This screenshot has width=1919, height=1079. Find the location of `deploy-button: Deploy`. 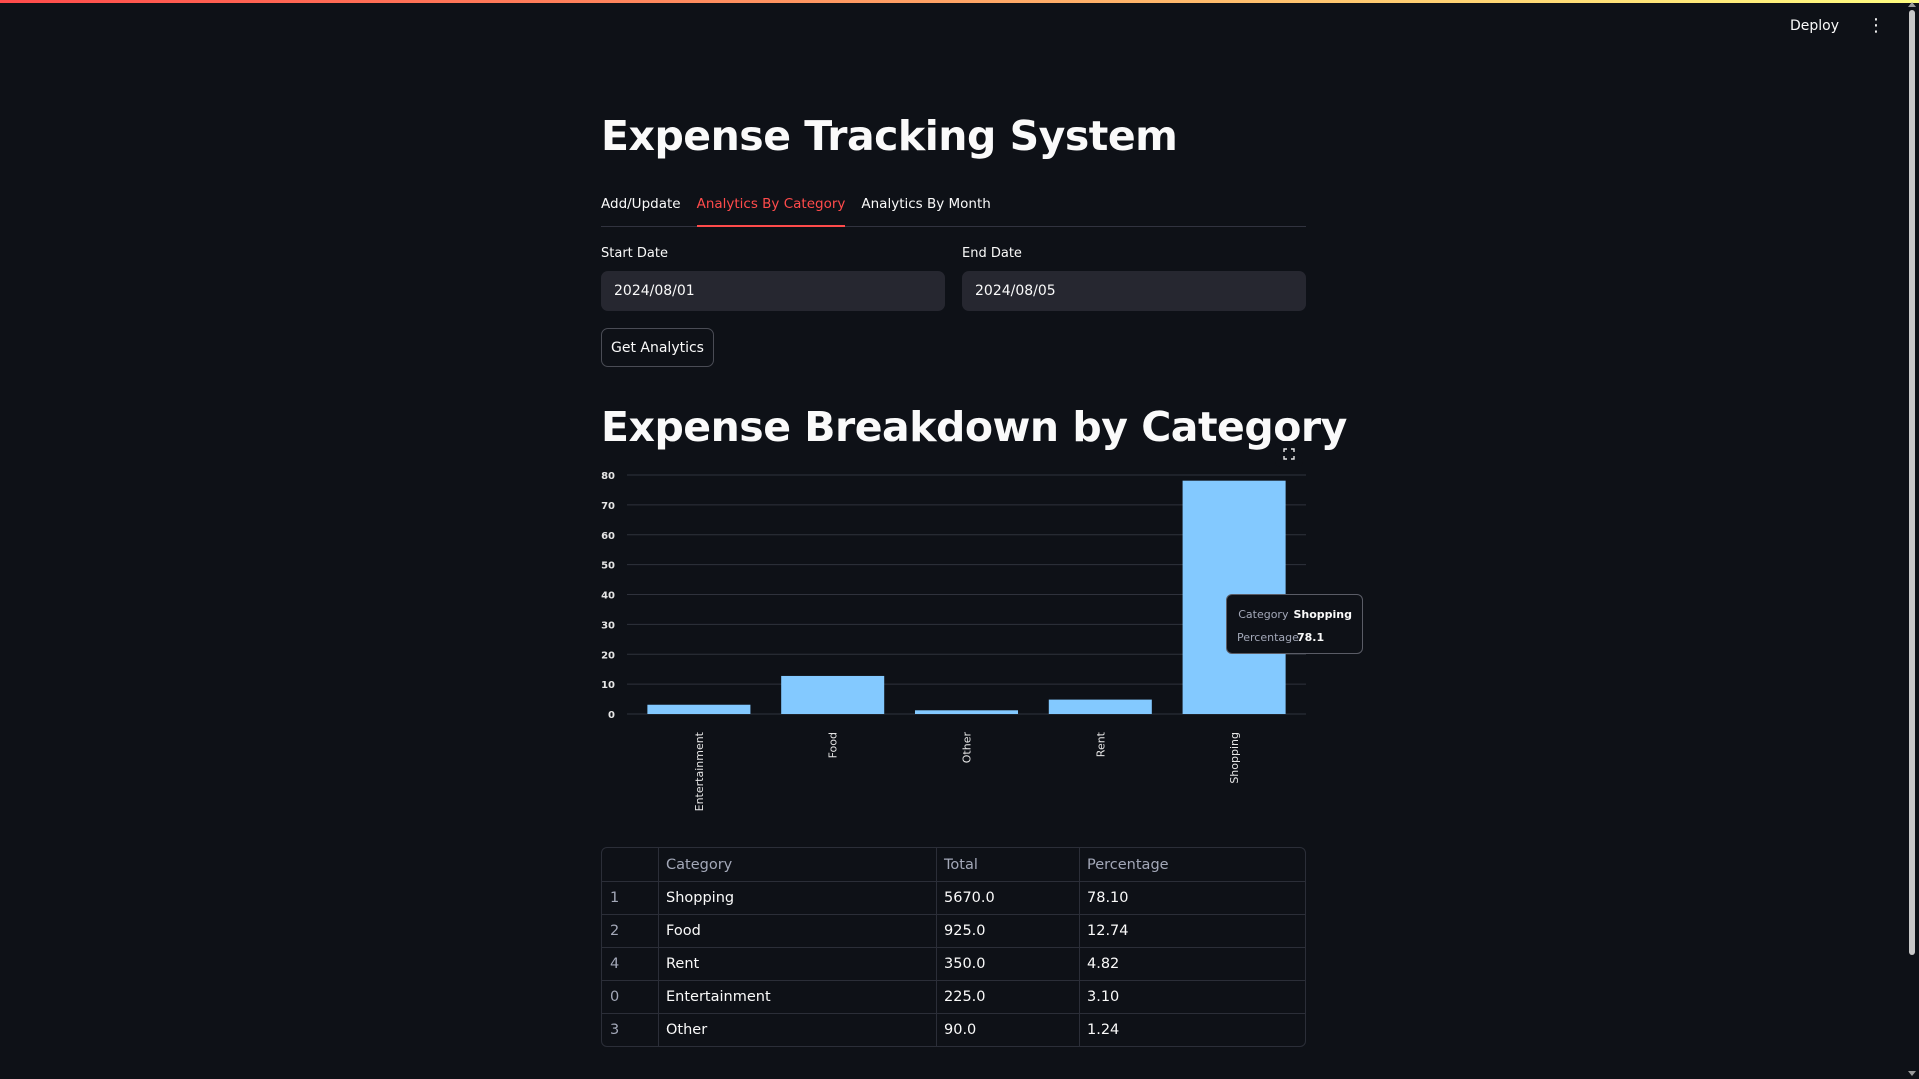

deploy-button: Deploy is located at coordinates (1814, 26).